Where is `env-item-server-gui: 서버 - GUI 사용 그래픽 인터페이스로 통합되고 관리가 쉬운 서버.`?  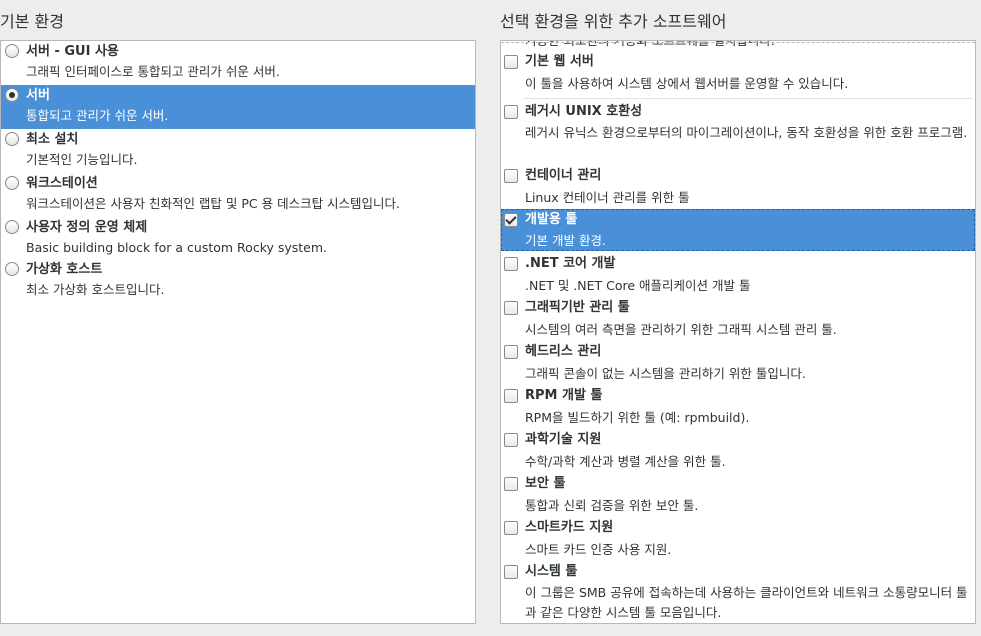
env-item-server-gui: 서버 - GUI 사용 그래픽 인터페이스로 통합되고 관리가 쉬운 서버. is located at coordinates (238, 63).